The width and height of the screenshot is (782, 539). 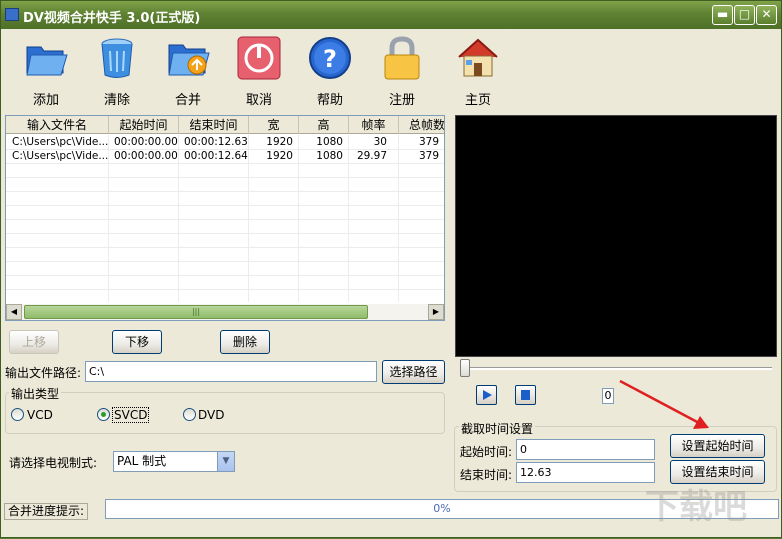 What do you see at coordinates (137, 342) in the screenshot?
I see `move-down-button: 下移` at bounding box center [137, 342].